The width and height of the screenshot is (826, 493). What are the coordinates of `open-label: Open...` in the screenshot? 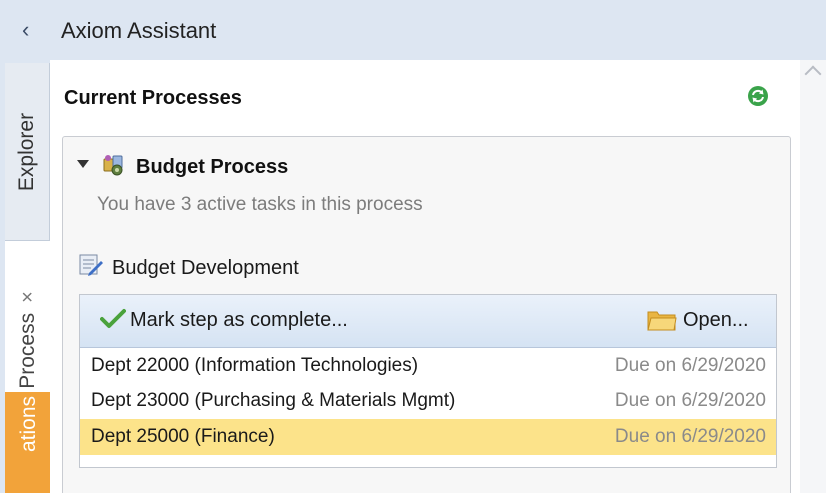 It's located at (716, 319).